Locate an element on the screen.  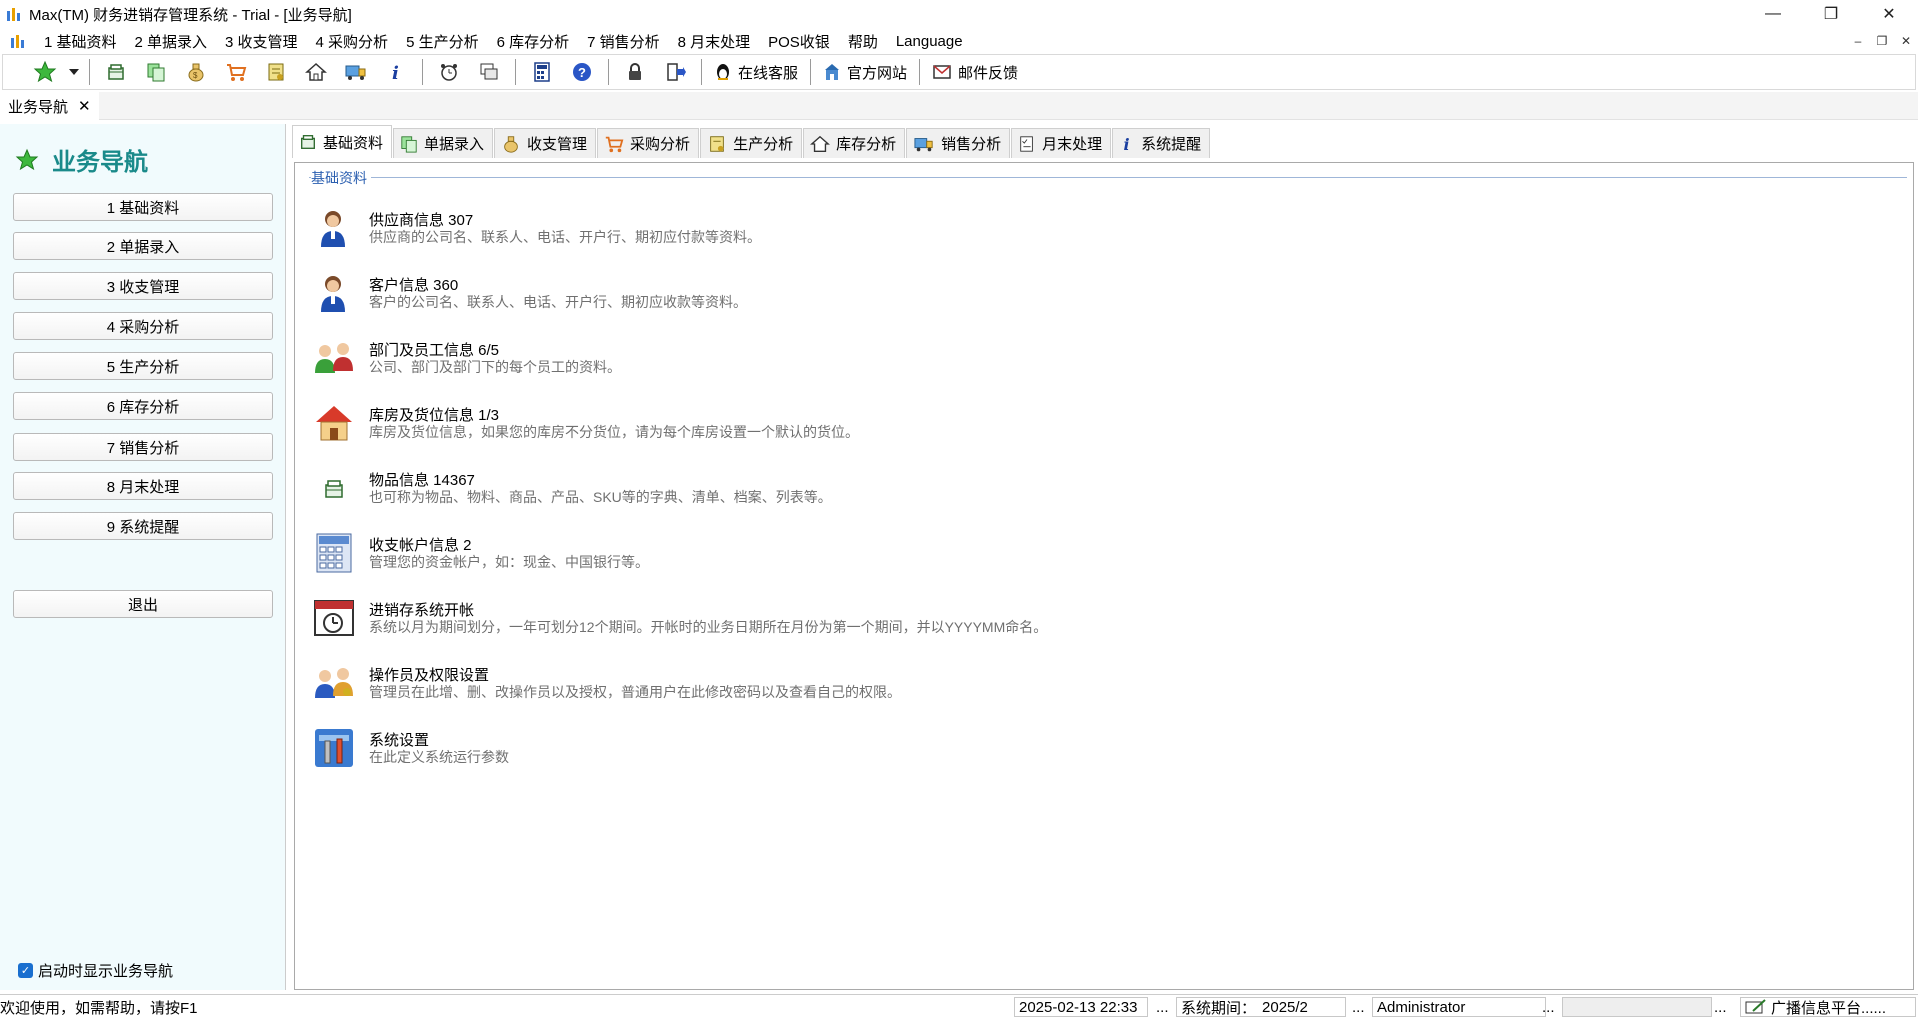
menu-month-end: 8 月末处理 is located at coordinates (714, 41).